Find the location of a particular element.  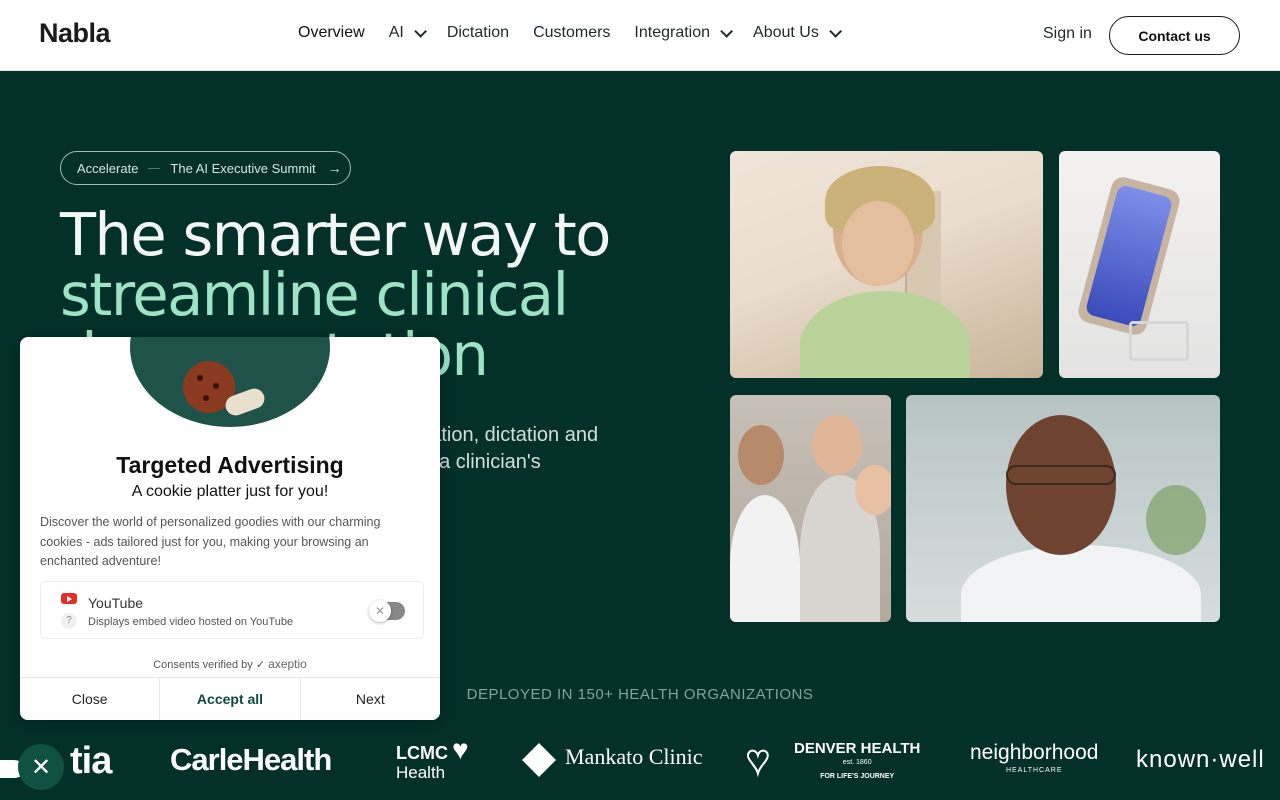

heart-icon: ♥ is located at coordinates (460, 749).